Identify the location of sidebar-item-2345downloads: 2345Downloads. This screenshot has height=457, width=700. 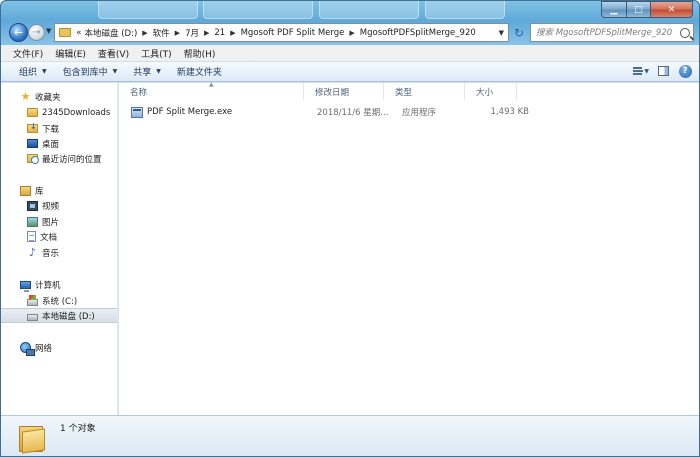
(68, 112).